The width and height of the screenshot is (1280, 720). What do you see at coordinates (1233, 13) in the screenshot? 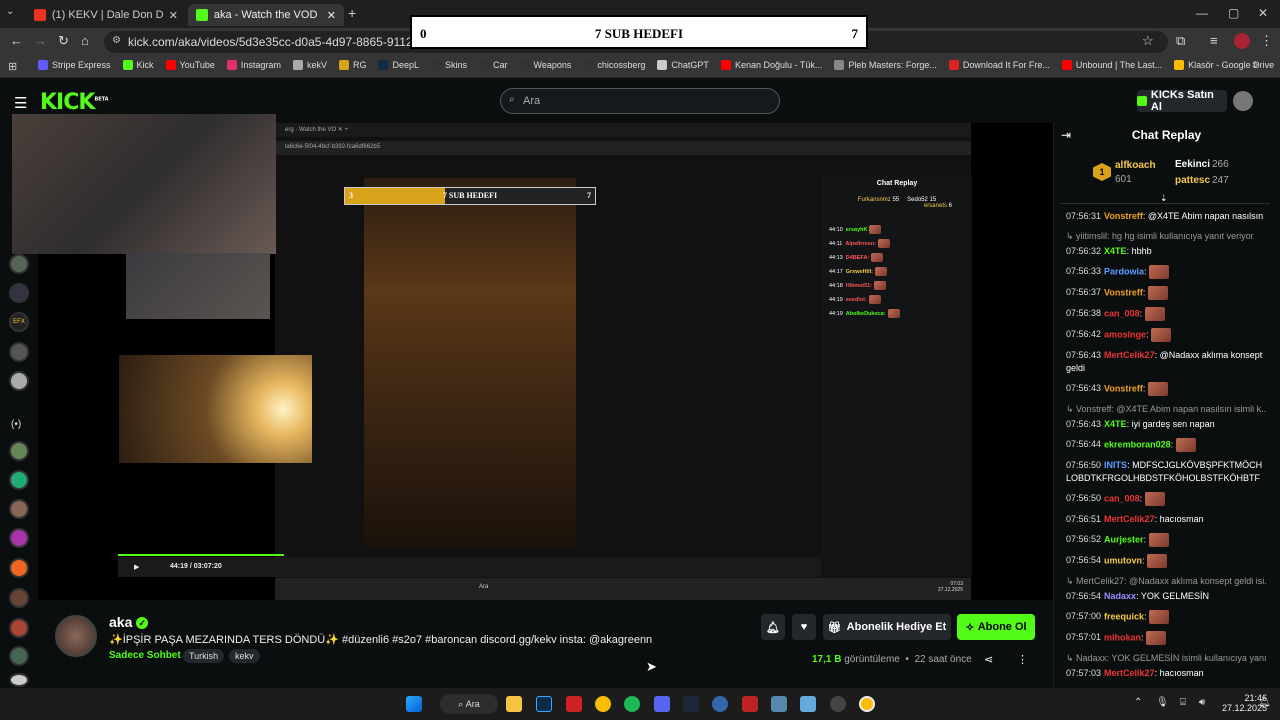
I see `maximize-button: ▢` at bounding box center [1233, 13].